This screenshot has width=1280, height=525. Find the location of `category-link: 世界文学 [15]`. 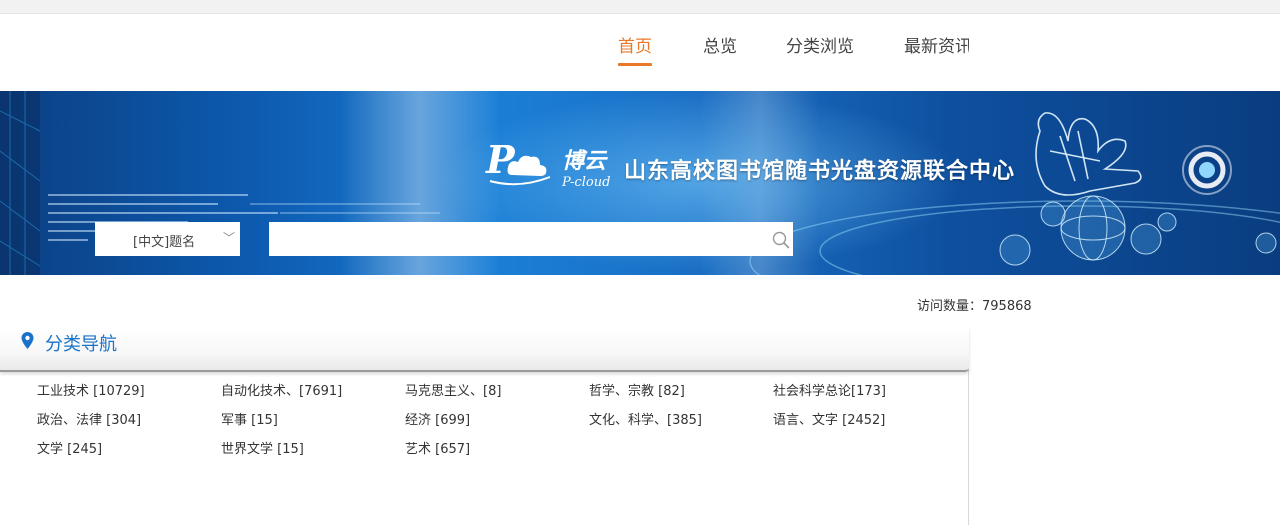

category-link: 世界文学 [15] is located at coordinates (262, 447).